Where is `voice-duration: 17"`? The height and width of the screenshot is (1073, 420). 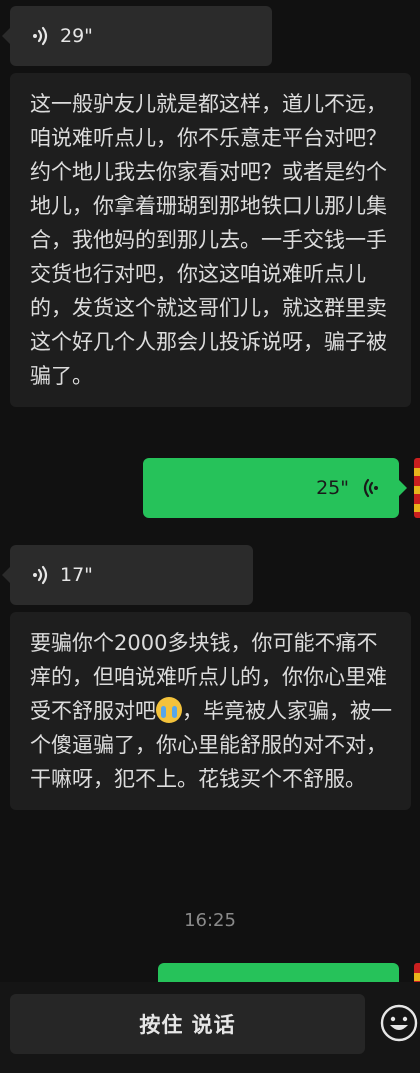 voice-duration: 17" is located at coordinates (76, 575).